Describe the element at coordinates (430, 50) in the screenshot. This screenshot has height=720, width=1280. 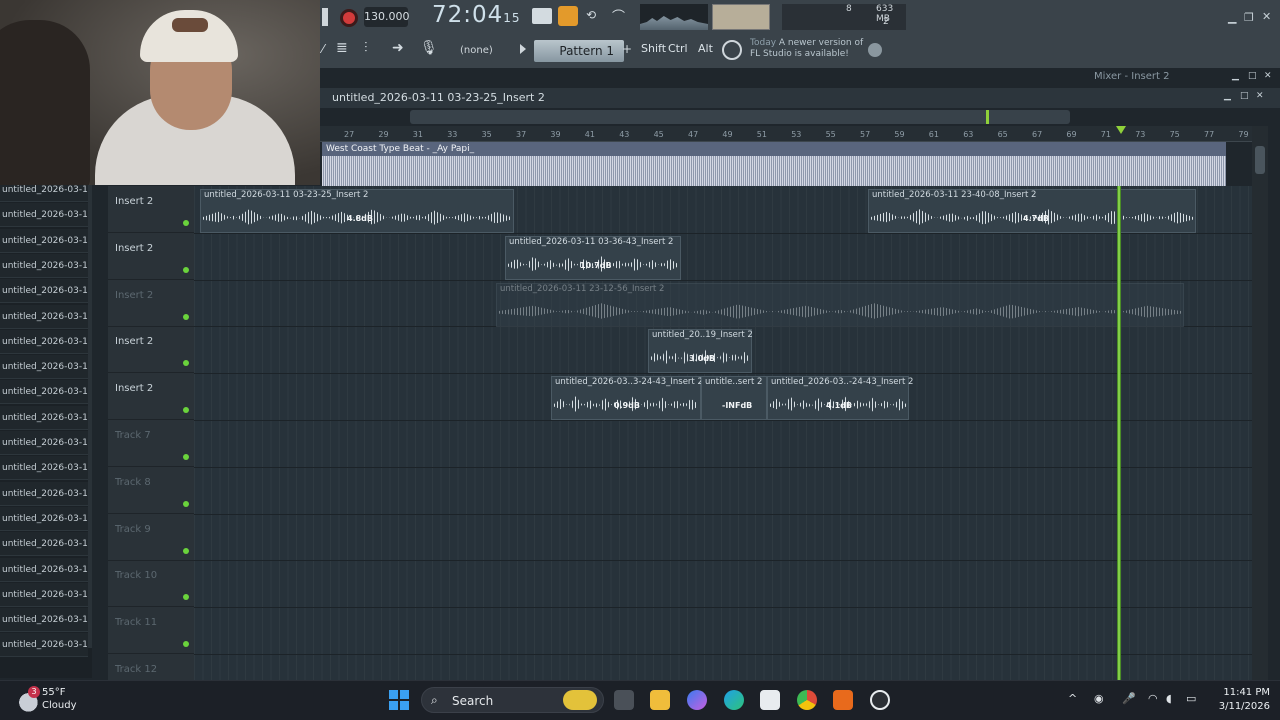
I see `microphone-icon: 🎙` at that location.